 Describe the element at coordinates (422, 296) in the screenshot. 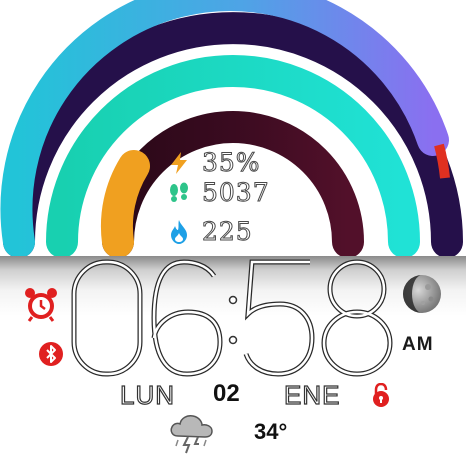

I see `moon-phase-icon` at that location.